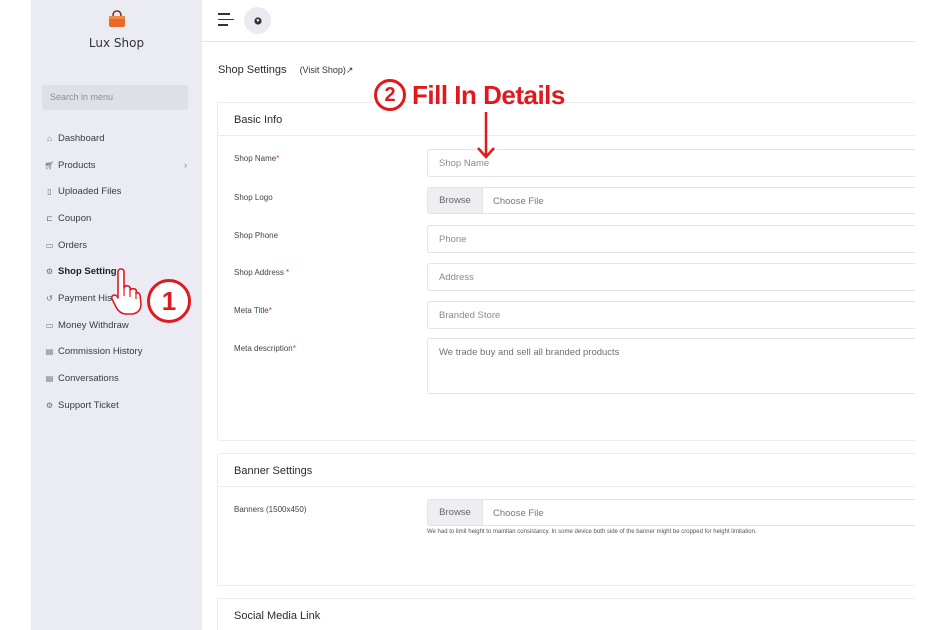  I want to click on step-2-annotation: 2 Fill In Details, so click(469, 95).